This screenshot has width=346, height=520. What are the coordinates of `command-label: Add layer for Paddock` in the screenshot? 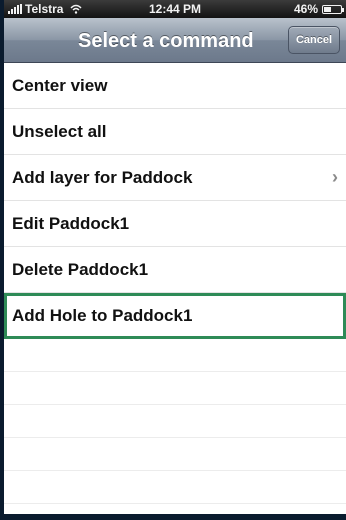 It's located at (102, 177).